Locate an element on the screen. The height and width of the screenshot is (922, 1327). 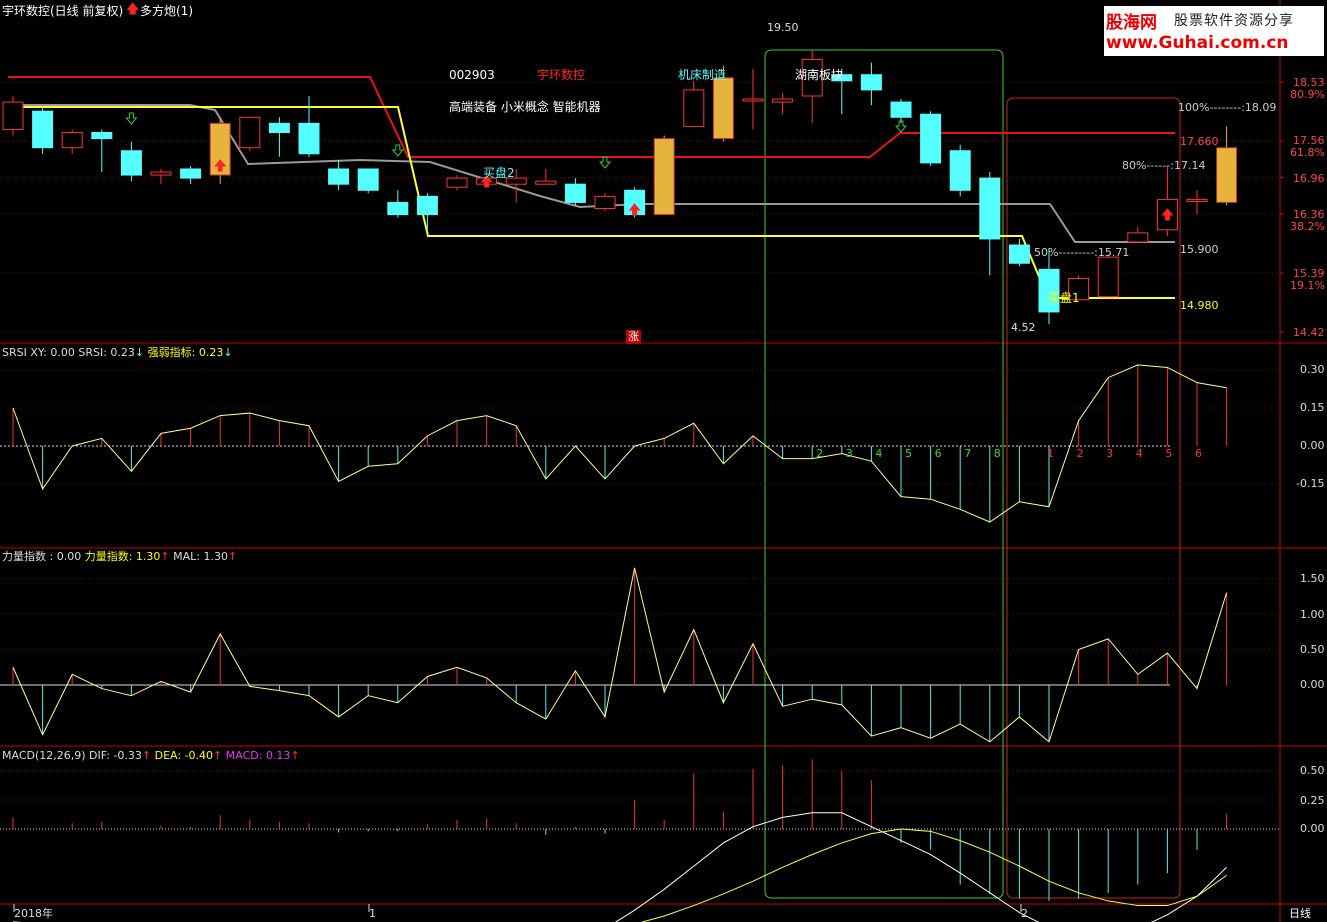
fib-50-value: 15.71 is located at coordinates (1113, 252).